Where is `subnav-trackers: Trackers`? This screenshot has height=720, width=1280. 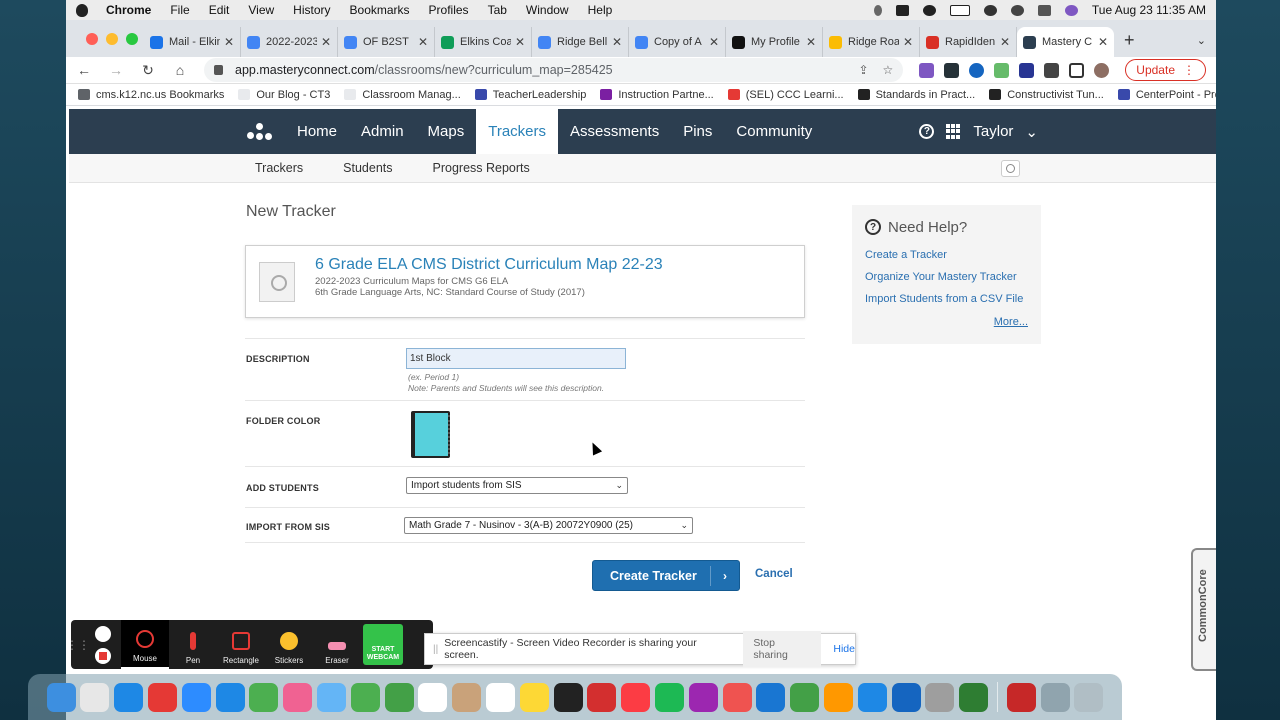
subnav-trackers: Trackers is located at coordinates (279, 168).